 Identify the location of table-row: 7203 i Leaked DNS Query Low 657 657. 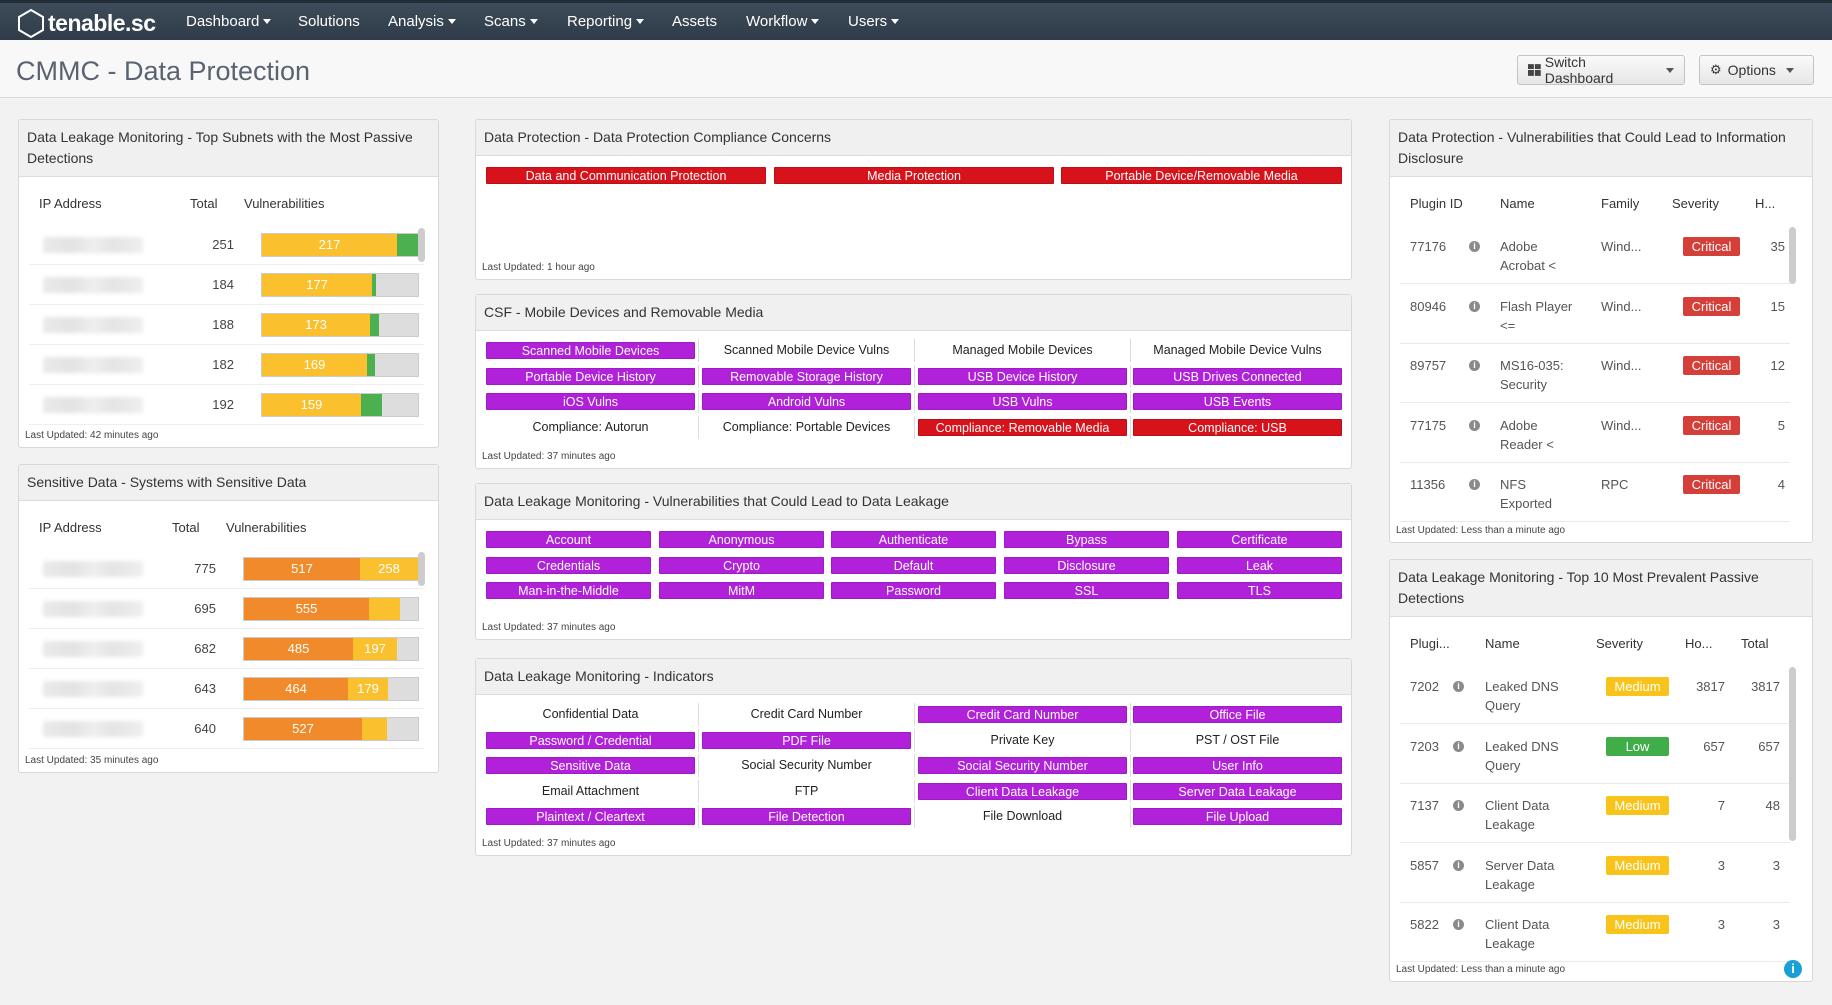
(1595, 754).